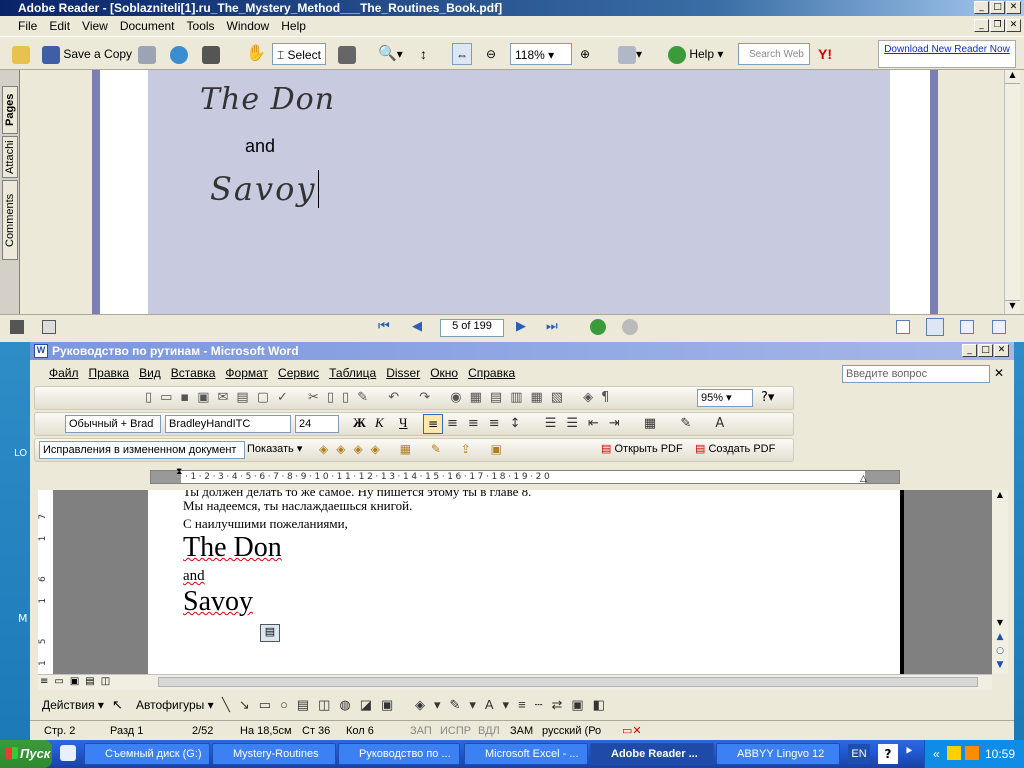 The height and width of the screenshot is (768, 1024). Describe the element at coordinates (997, 25) in the screenshot. I see `doc-restore-button: ❐` at that location.